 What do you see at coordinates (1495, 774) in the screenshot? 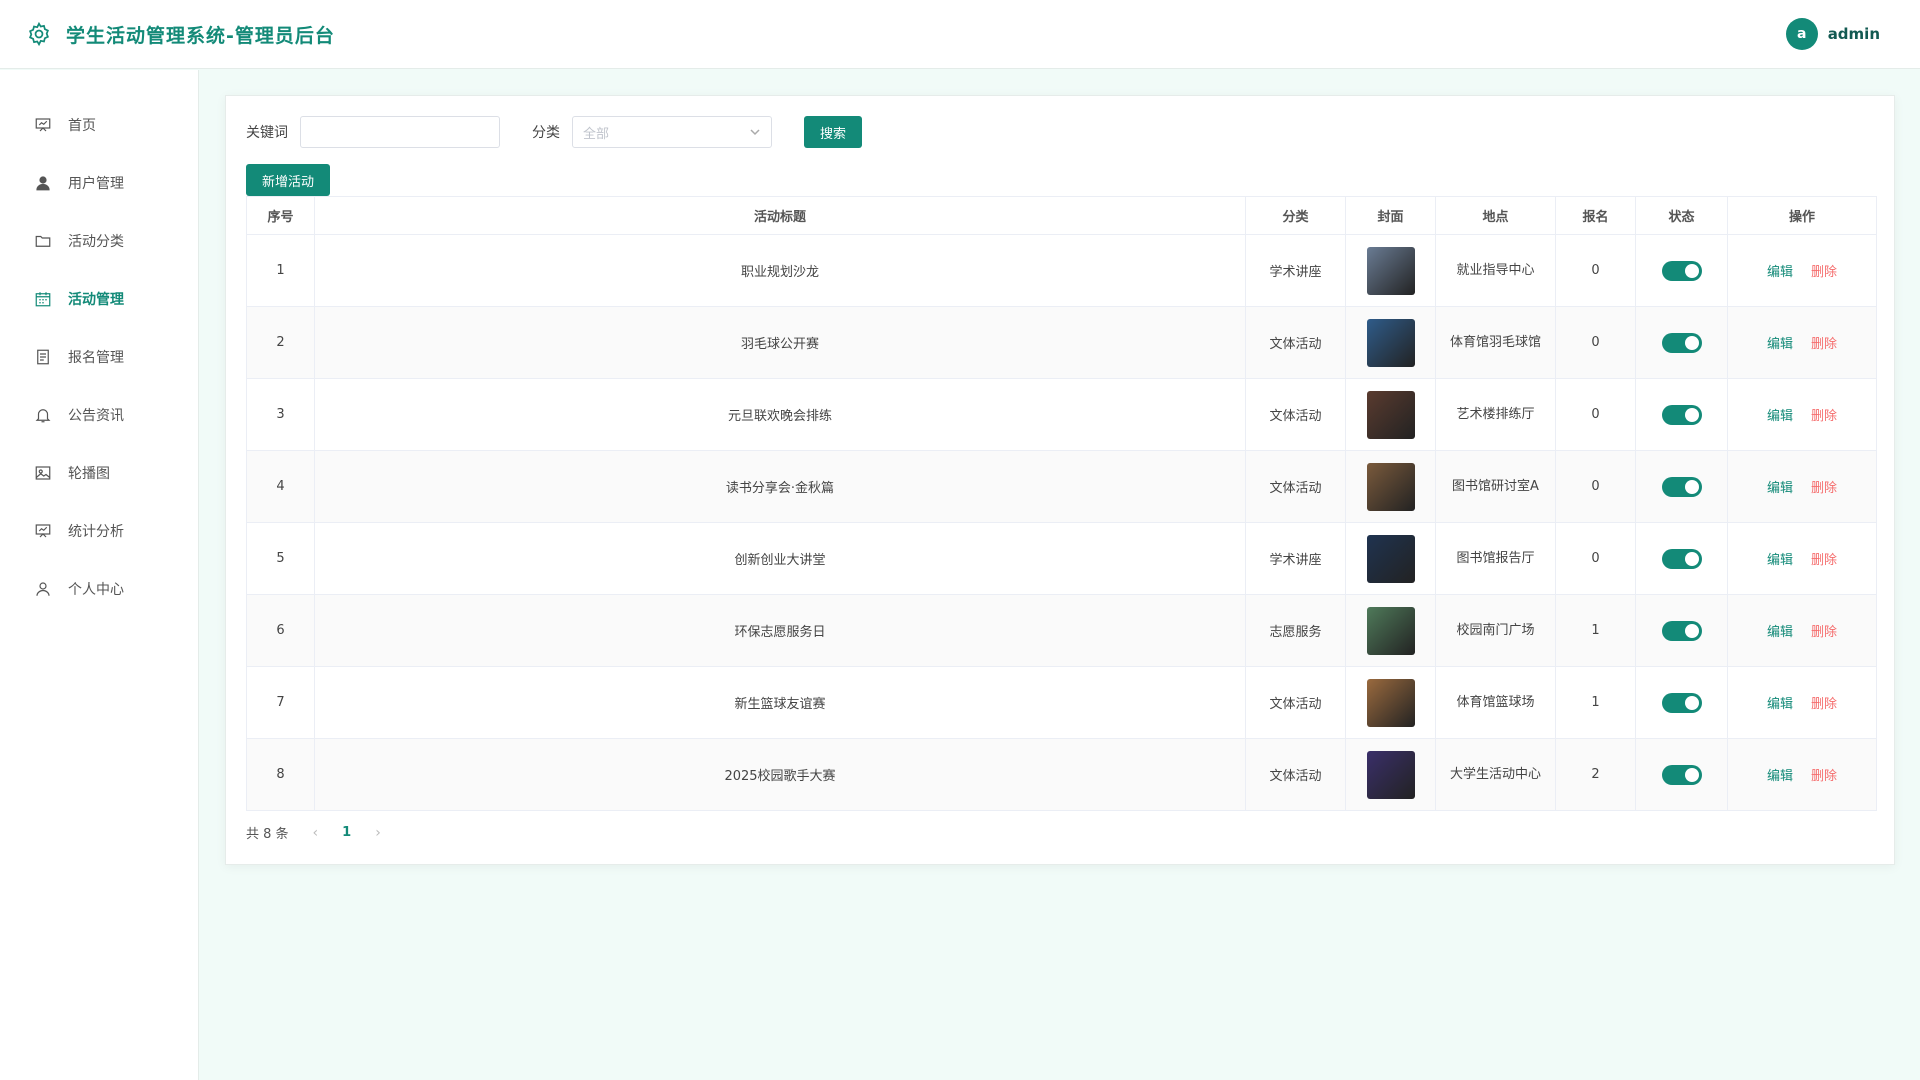
I see `cell-location: 大学生活动中心` at bounding box center [1495, 774].